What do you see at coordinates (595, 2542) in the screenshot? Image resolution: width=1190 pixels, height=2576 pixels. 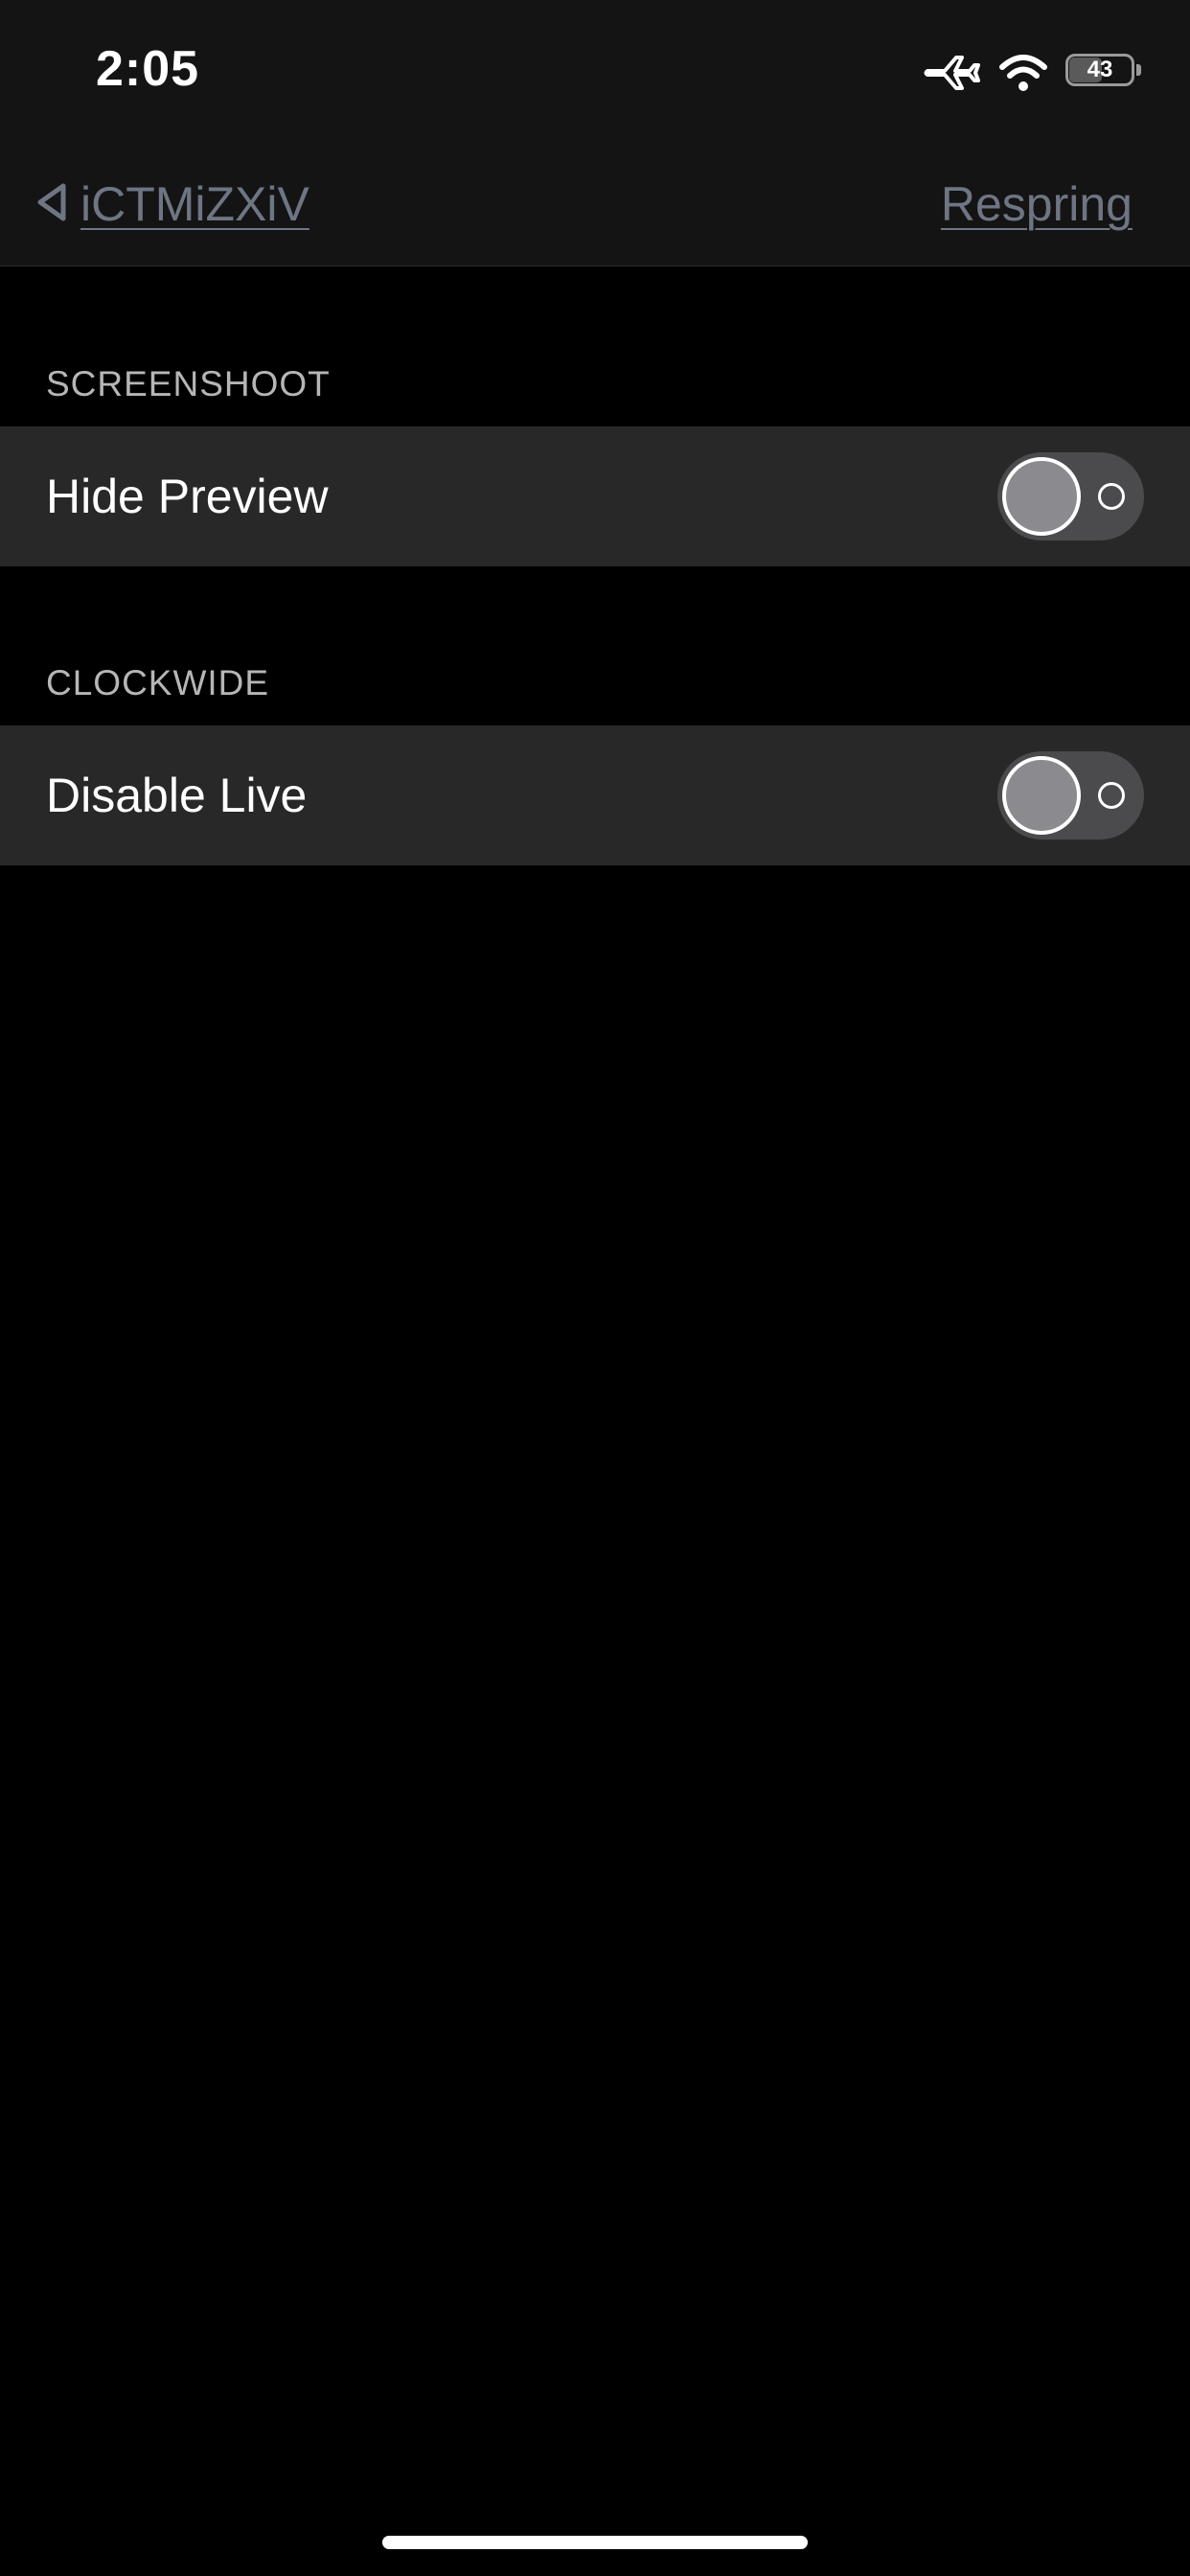 I see `home-indicator` at bounding box center [595, 2542].